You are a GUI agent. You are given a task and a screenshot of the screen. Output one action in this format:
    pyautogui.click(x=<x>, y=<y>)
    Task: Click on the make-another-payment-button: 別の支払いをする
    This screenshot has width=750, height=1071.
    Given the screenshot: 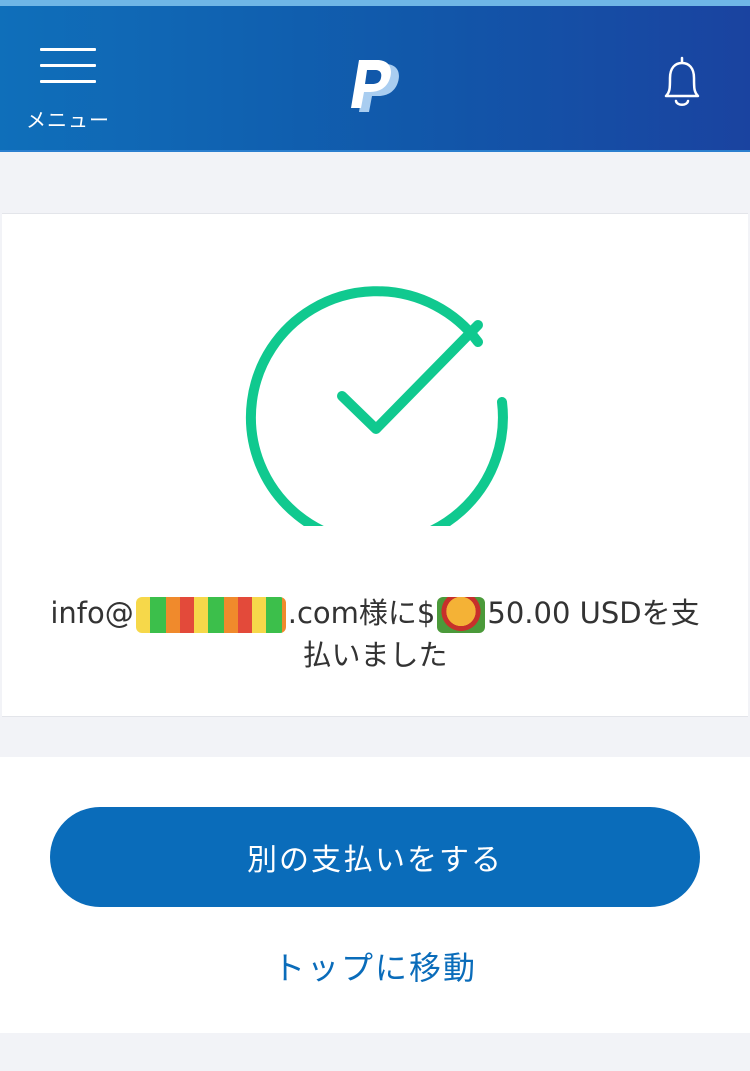 What is the action you would take?
    pyautogui.click(x=375, y=857)
    